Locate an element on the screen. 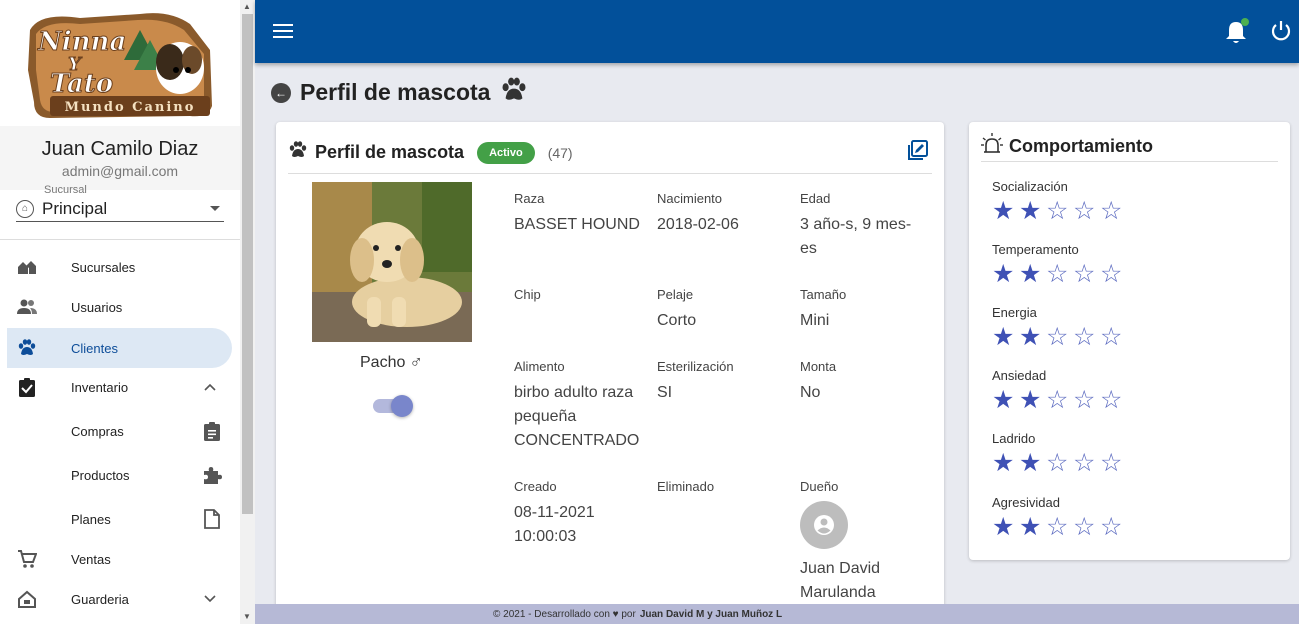 The height and width of the screenshot is (624, 1299). clipboard-check-icon is located at coordinates (27, 387).